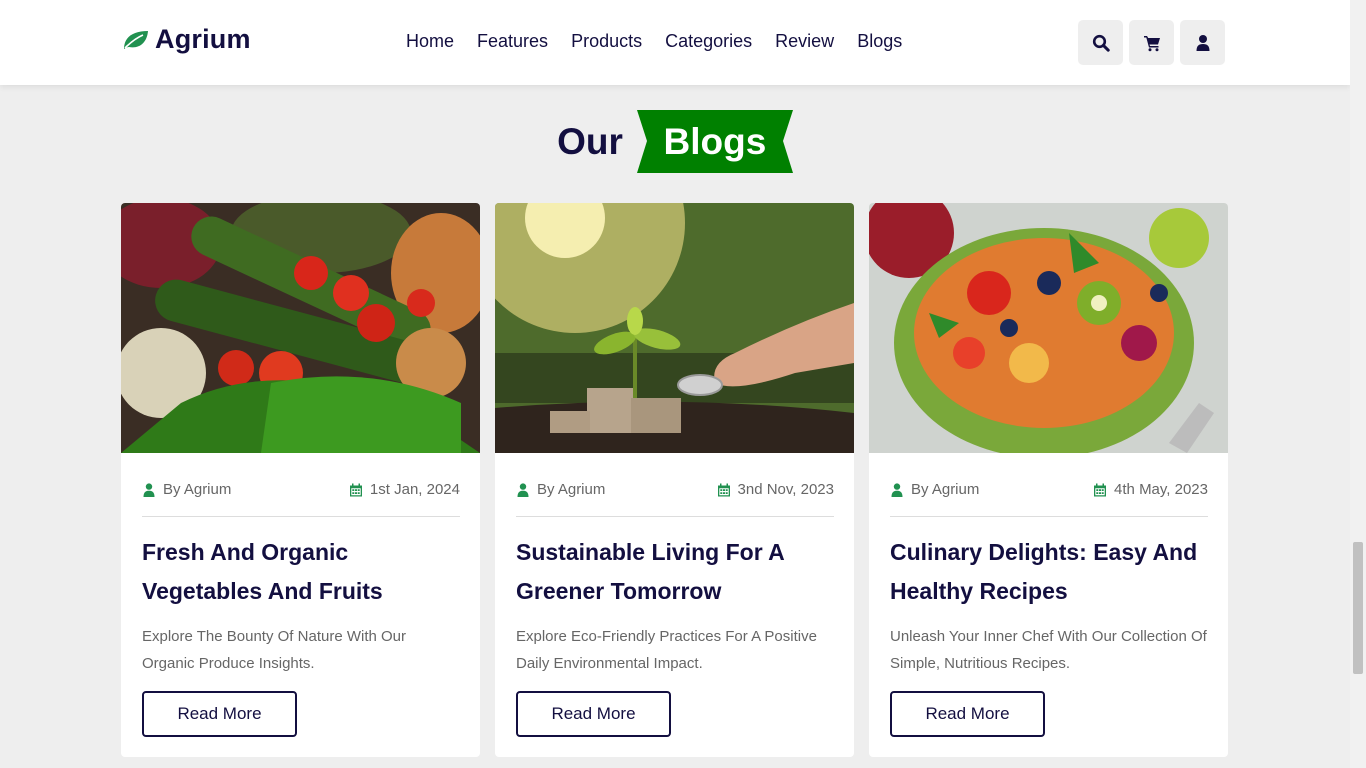 Image resolution: width=1366 pixels, height=768 pixels. I want to click on leaf-icon, so click(136, 39).